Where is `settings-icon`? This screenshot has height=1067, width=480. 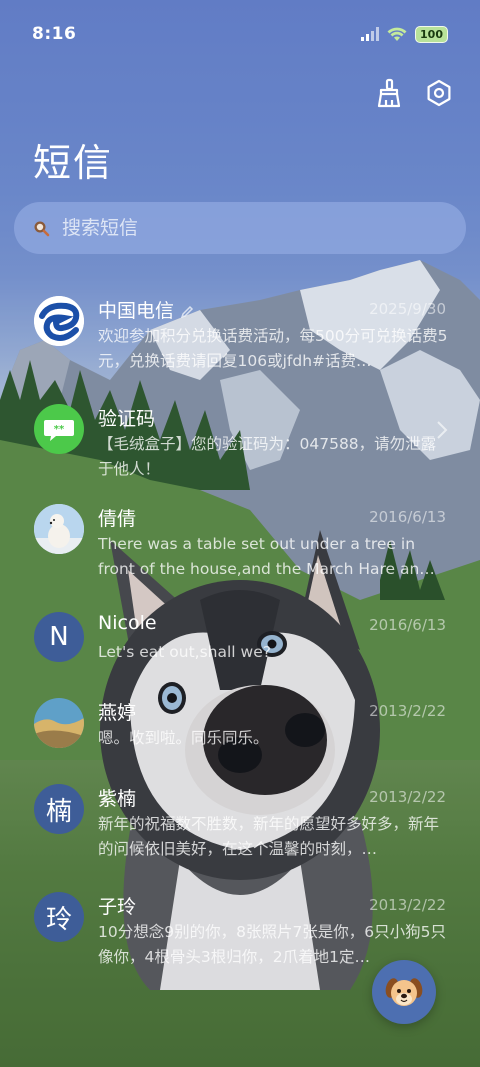 settings-icon is located at coordinates (439, 93).